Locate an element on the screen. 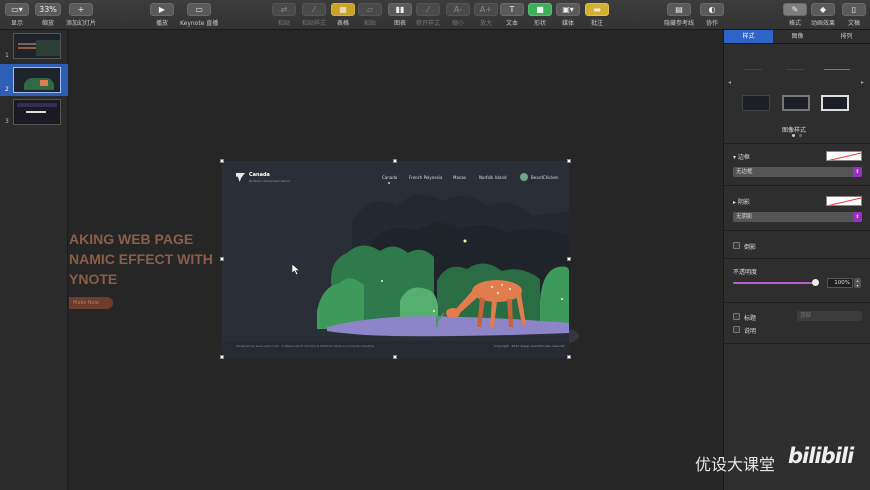  view-button: ▭▾ 显示 is located at coordinates (17, 15).